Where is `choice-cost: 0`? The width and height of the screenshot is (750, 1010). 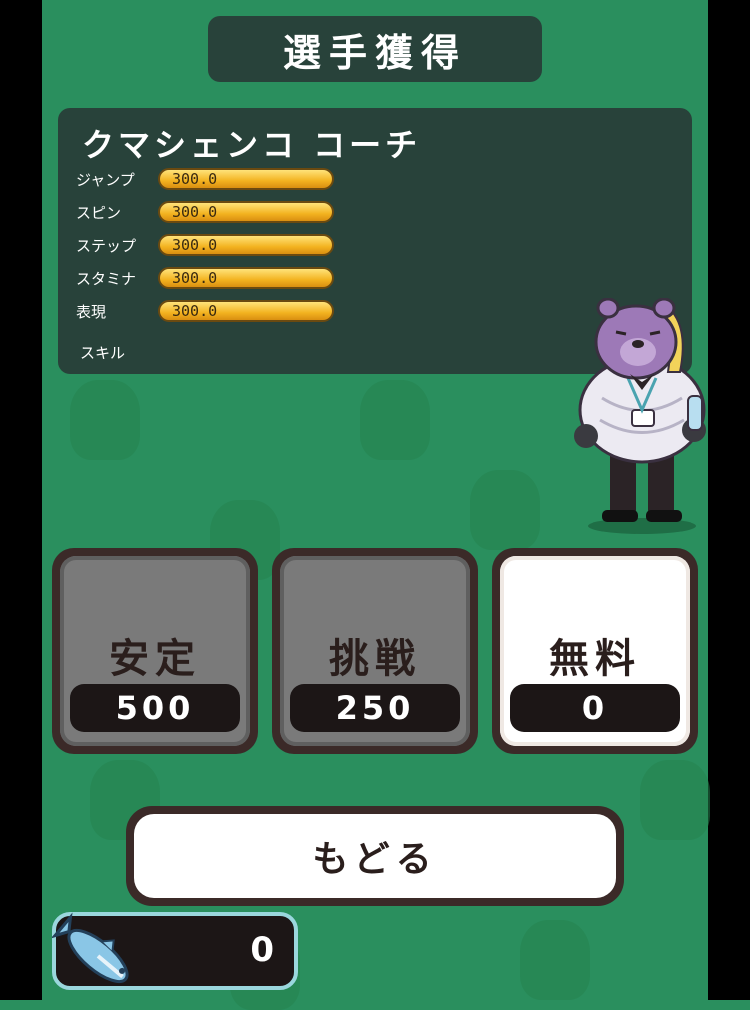
choice-cost: 0 is located at coordinates (595, 708).